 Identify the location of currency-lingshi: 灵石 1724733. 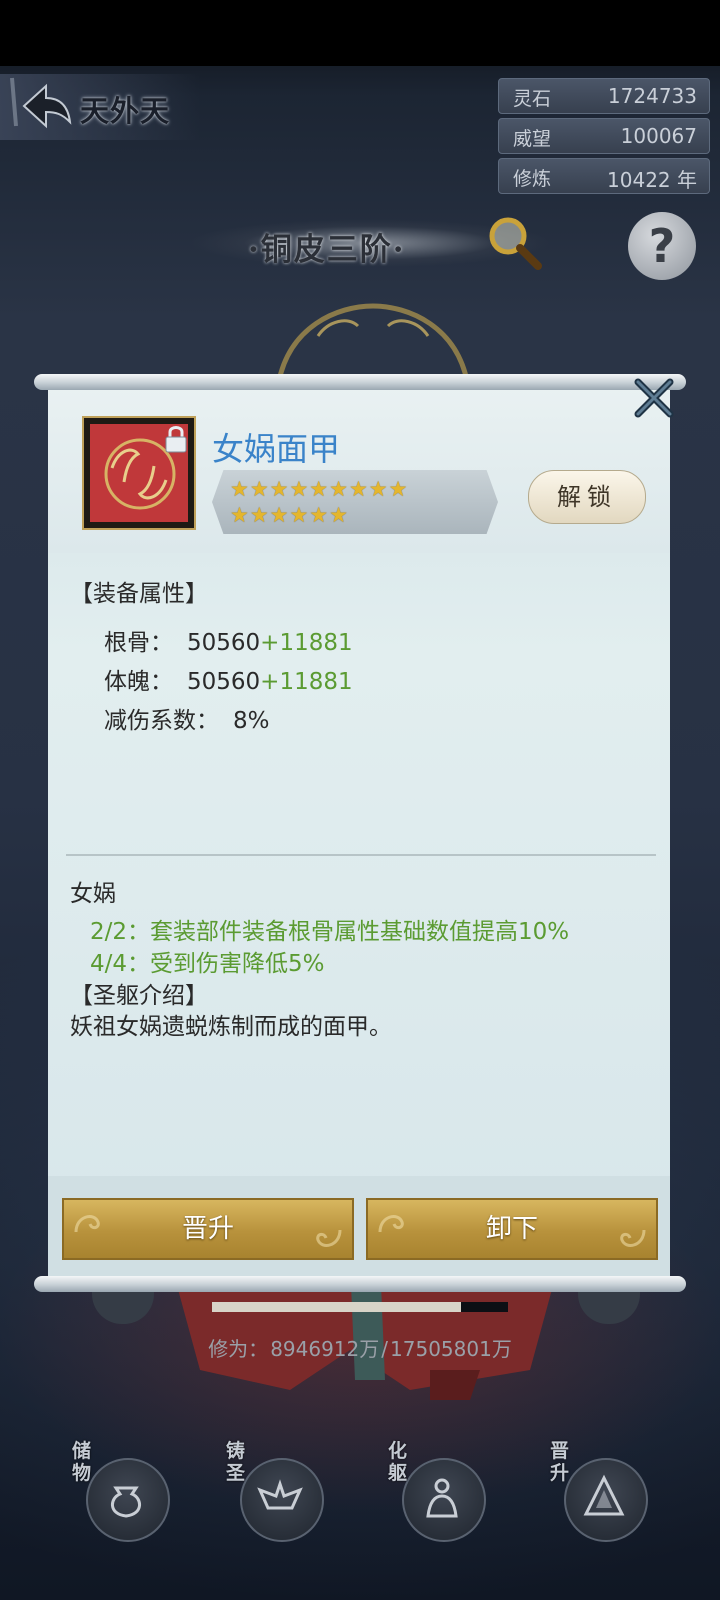
(604, 96).